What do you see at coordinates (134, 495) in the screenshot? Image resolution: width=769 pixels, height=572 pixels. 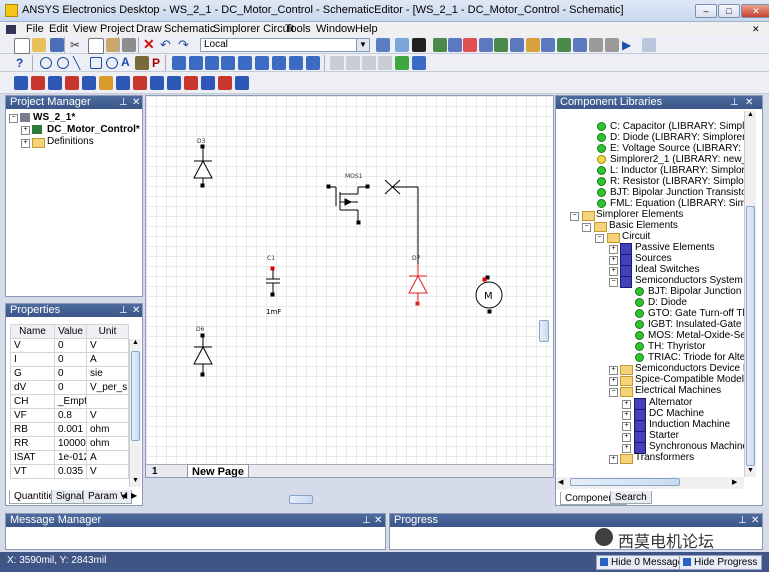 I see `tab-scroll-right-icon: ▶` at bounding box center [134, 495].